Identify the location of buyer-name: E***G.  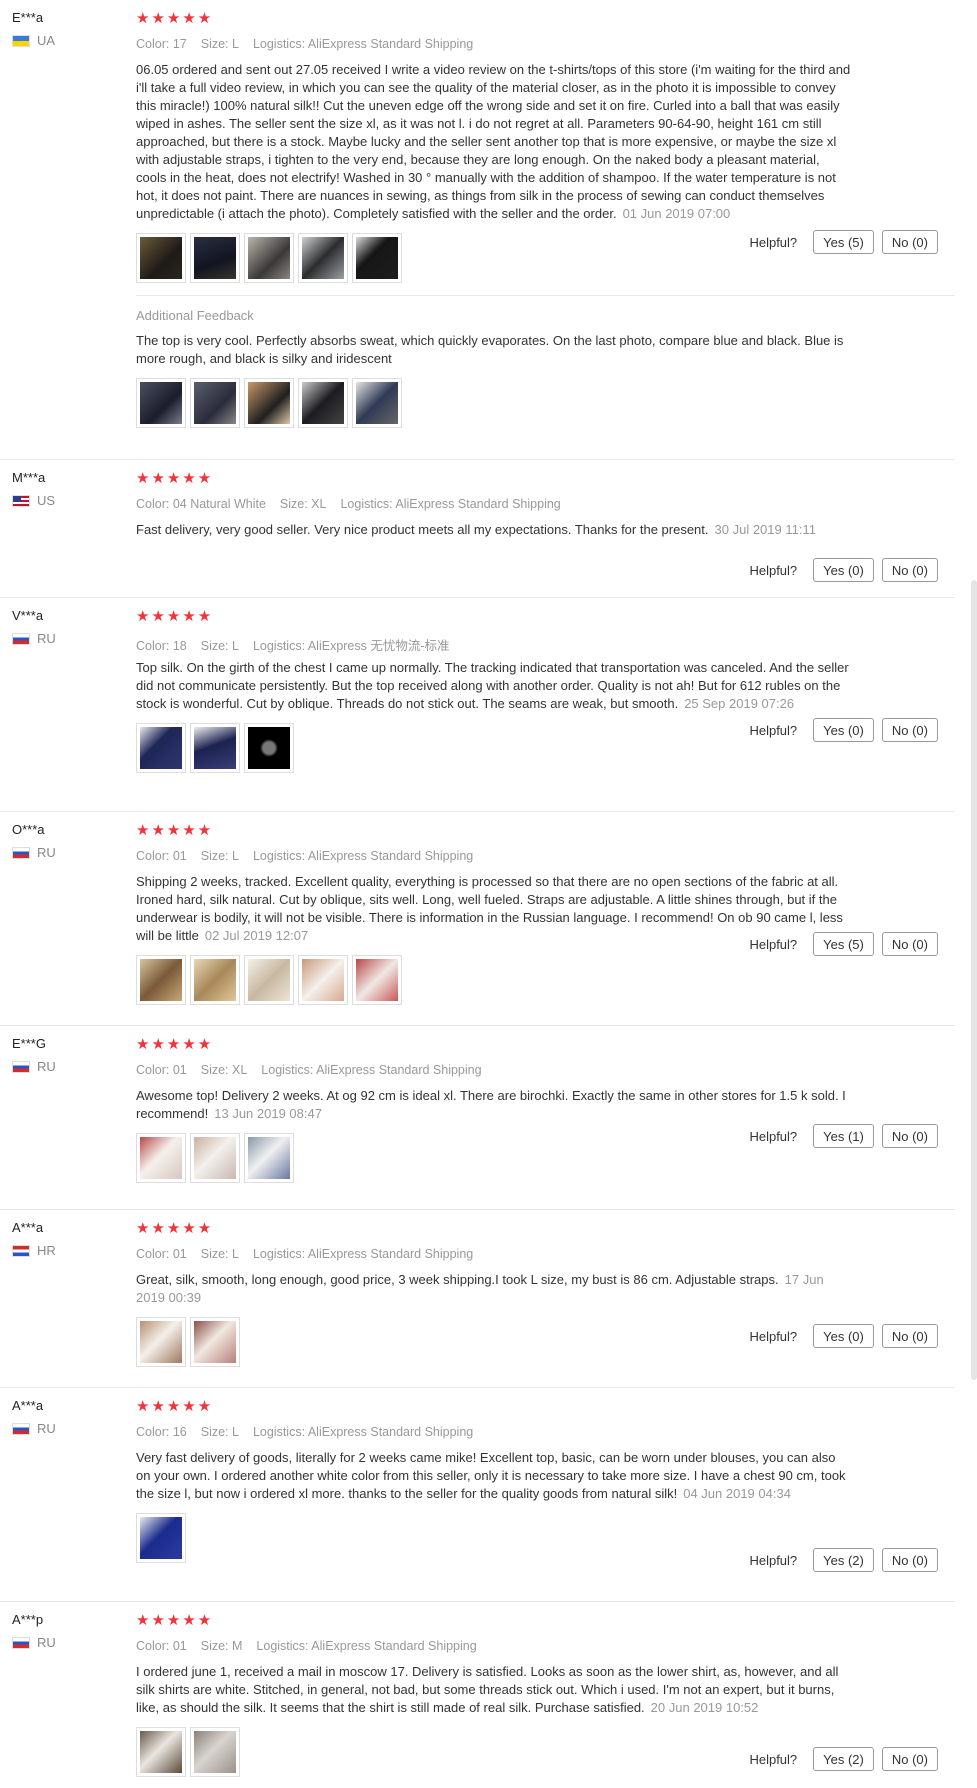
(29, 1043).